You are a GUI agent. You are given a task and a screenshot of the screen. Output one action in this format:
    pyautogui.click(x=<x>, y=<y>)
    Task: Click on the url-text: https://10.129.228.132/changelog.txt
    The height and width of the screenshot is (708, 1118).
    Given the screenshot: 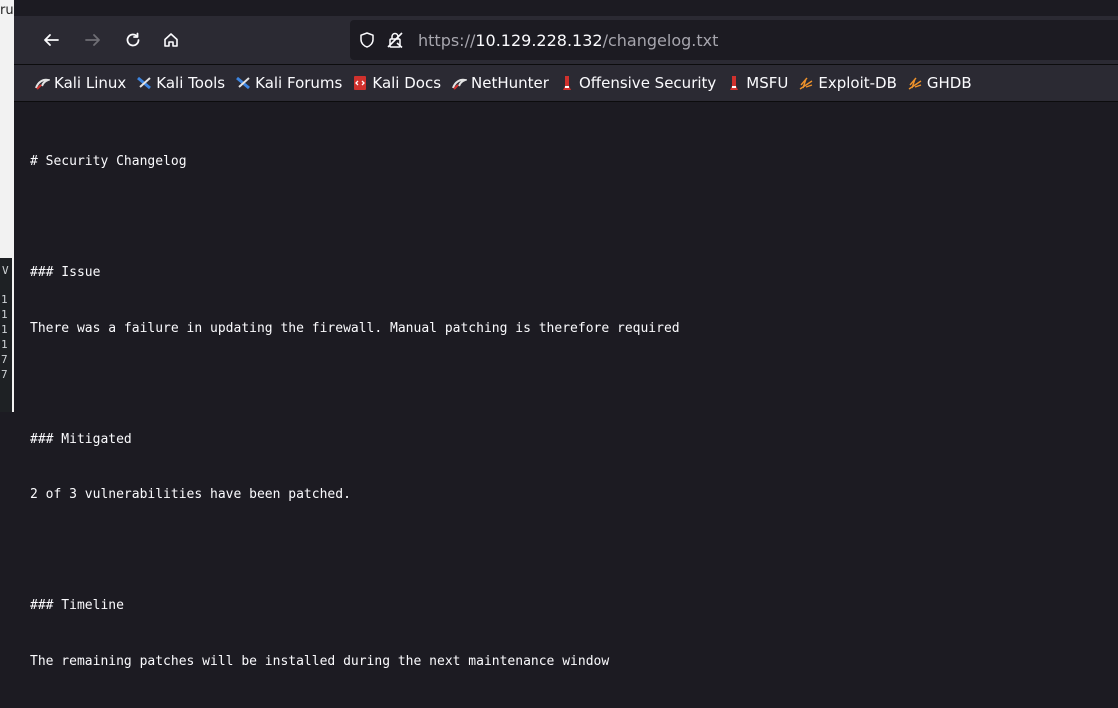 What is the action you would take?
    pyautogui.click(x=568, y=40)
    